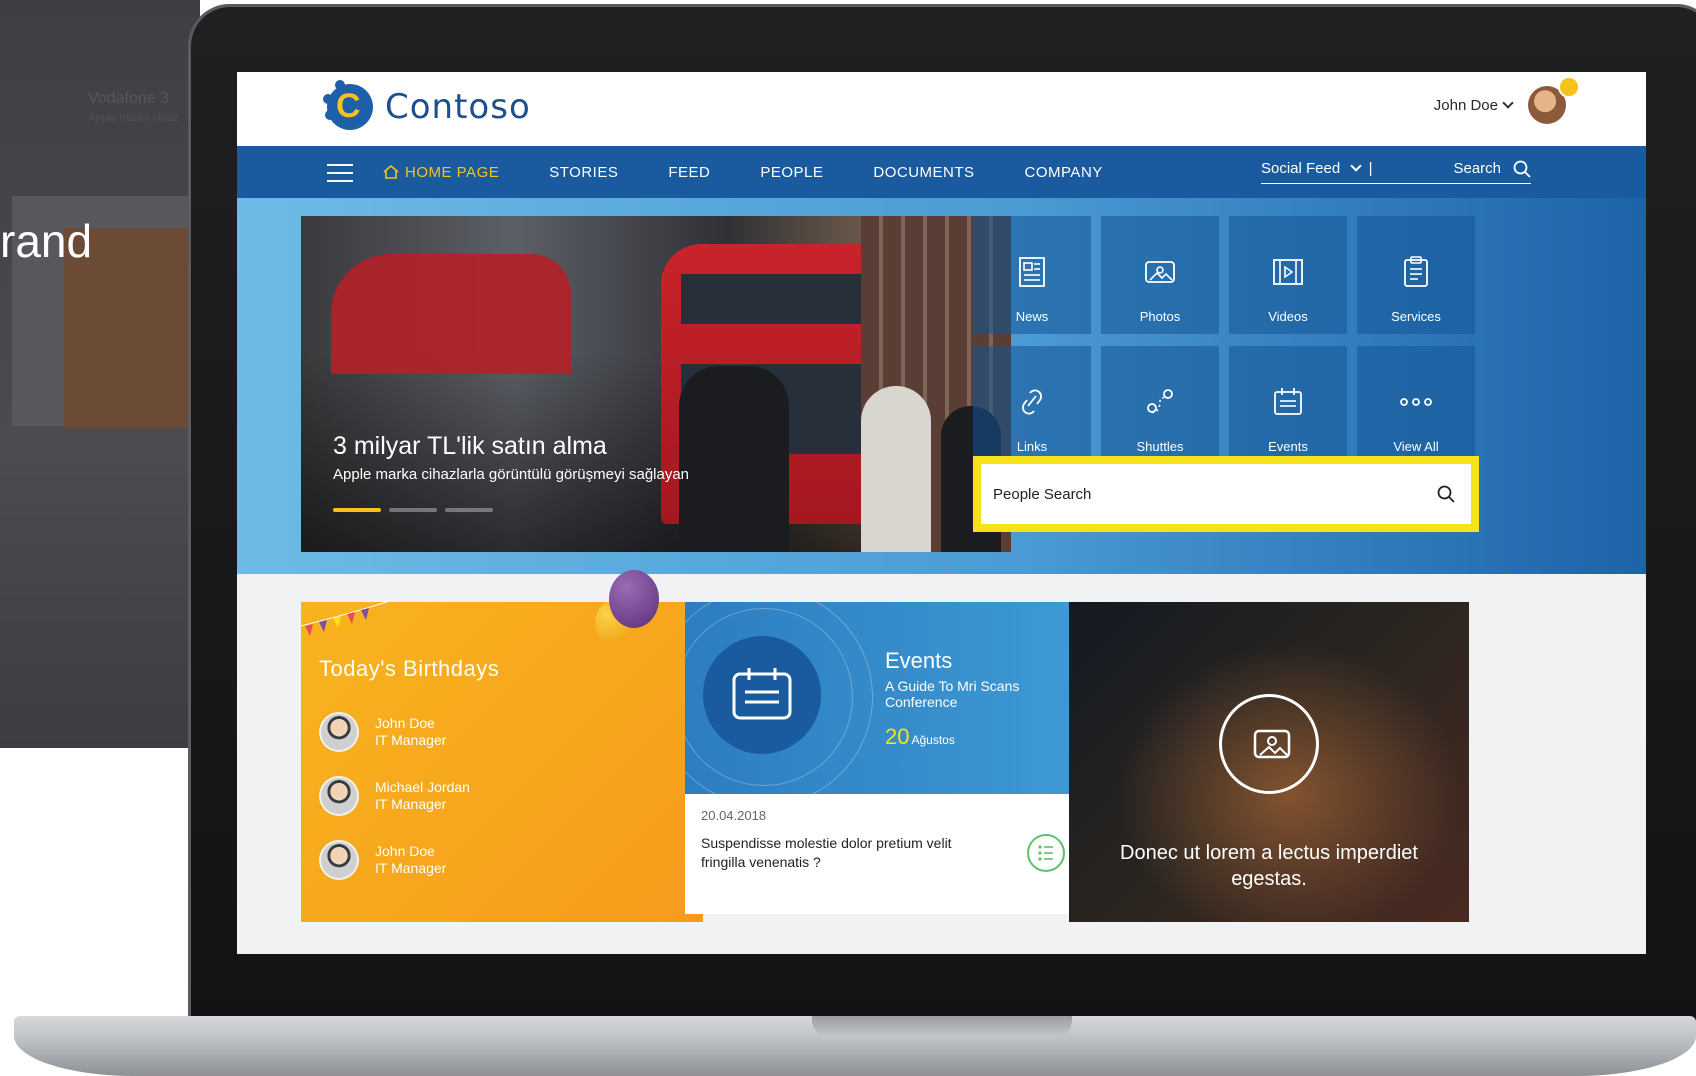  What do you see at coordinates (451, 314) in the screenshot?
I see `bus-image` at bounding box center [451, 314].